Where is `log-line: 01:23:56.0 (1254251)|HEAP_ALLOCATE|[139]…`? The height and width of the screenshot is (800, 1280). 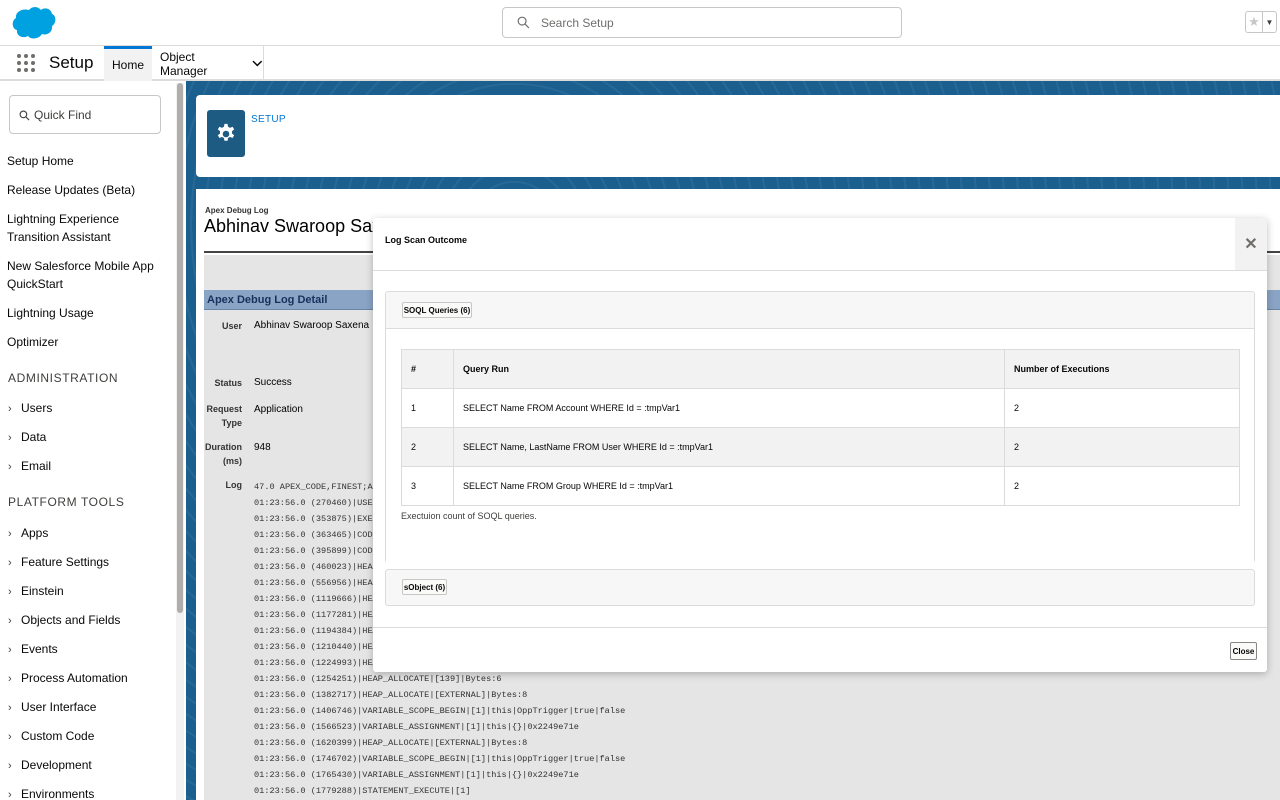 log-line: 01:23:56.0 (1254251)|HEAP_ALLOCATE|[139]… is located at coordinates (378, 679).